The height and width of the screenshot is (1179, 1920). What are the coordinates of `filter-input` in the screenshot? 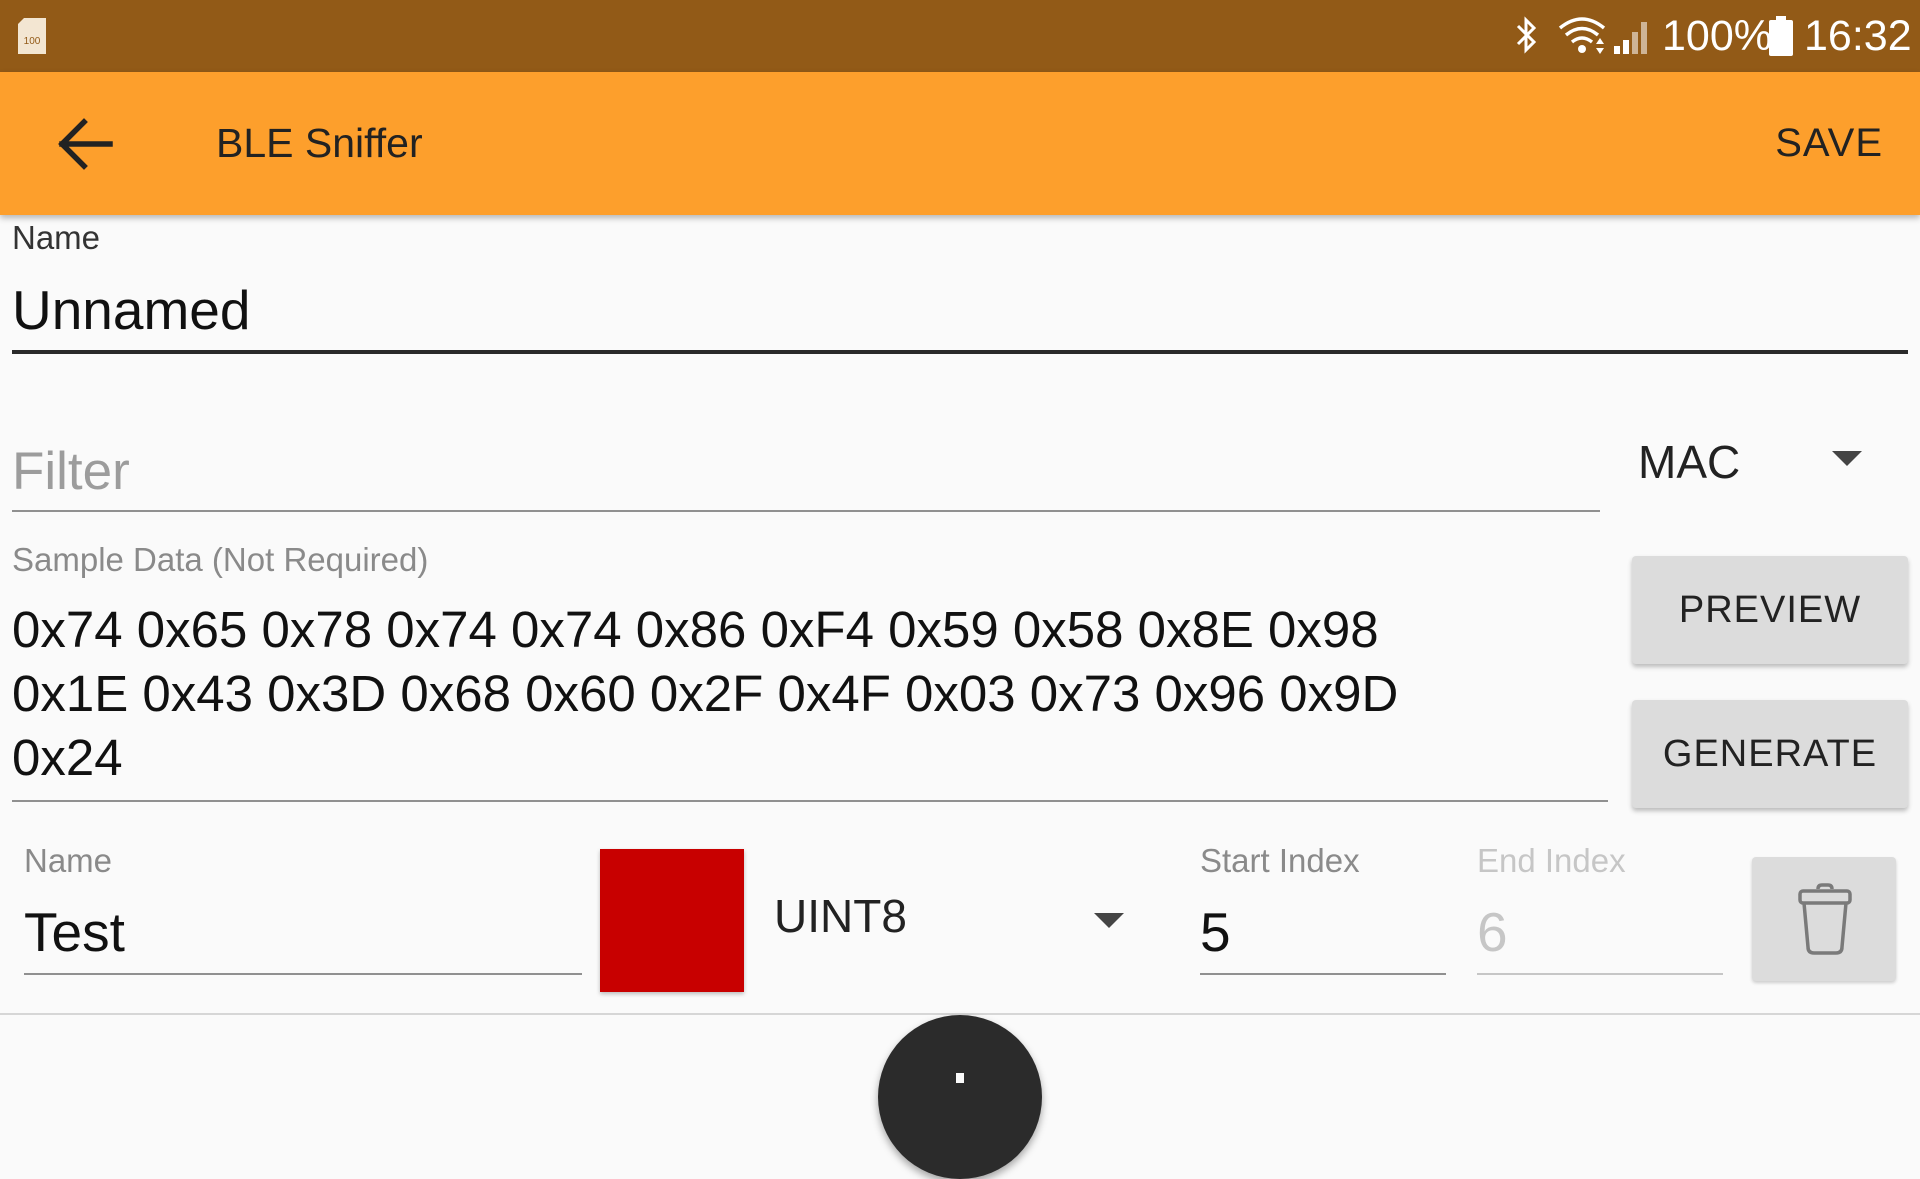 It's located at (802, 471).